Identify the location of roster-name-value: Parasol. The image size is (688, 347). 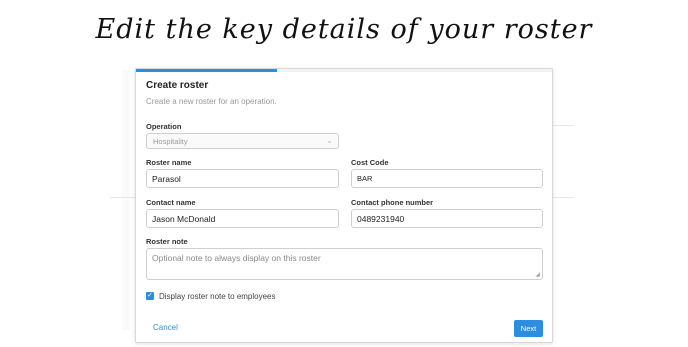
(166, 179).